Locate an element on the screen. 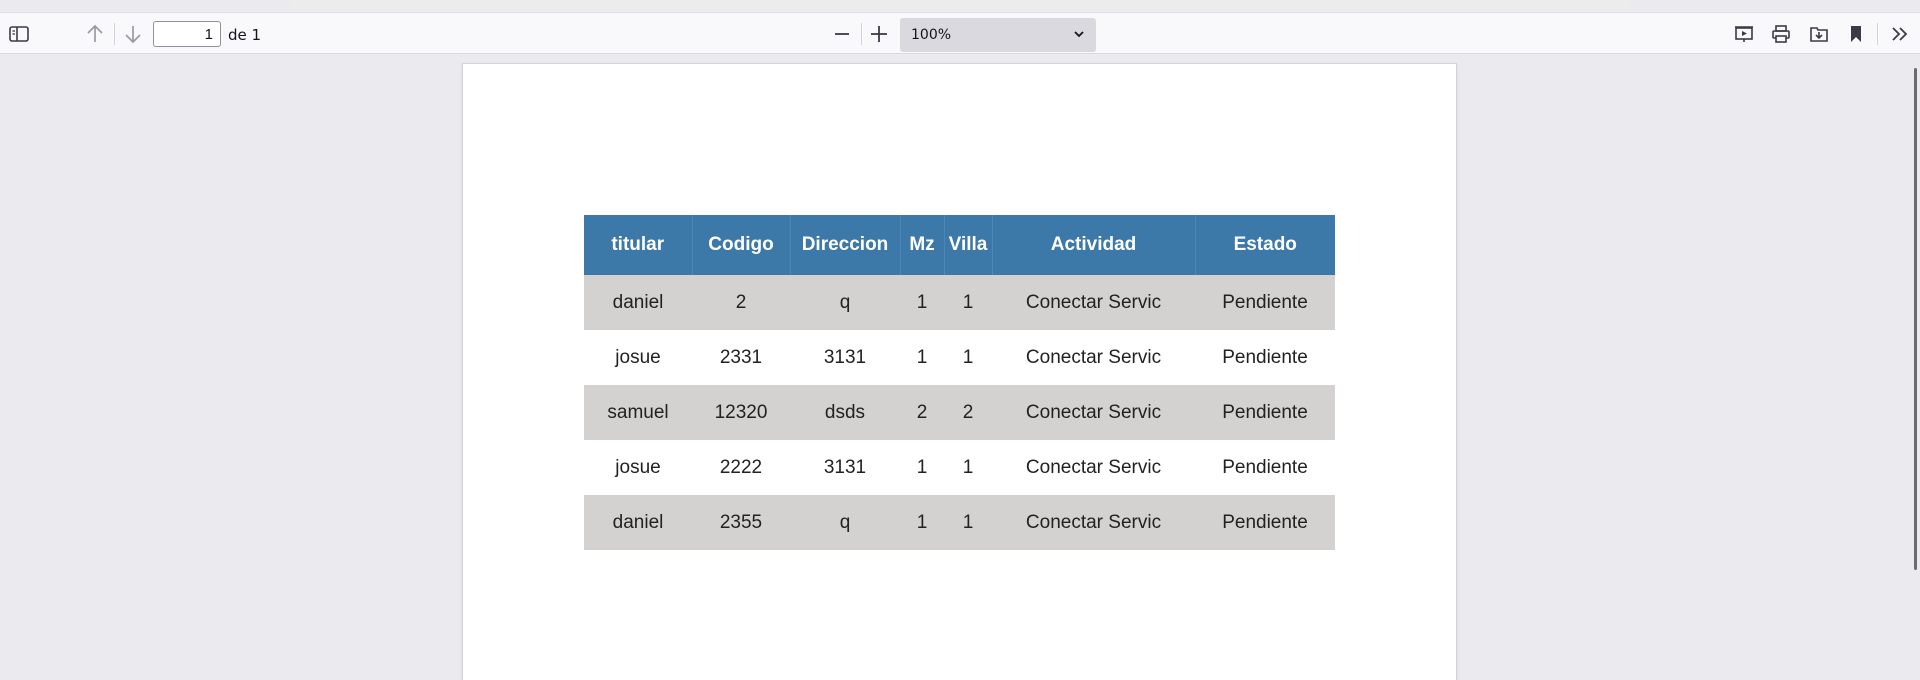  header-estado: Estado is located at coordinates (1264, 245).